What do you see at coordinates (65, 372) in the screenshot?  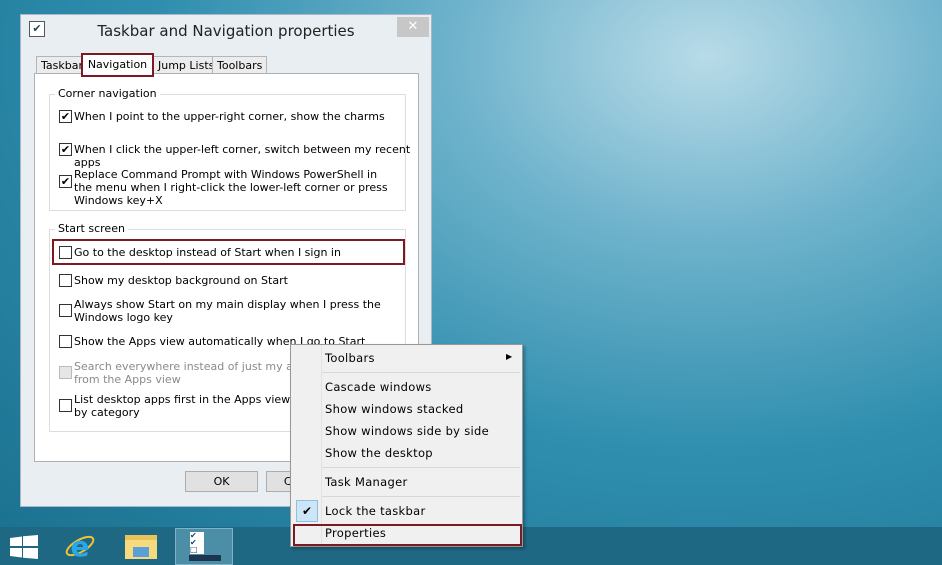 I see `search-everywhere-checkbox` at bounding box center [65, 372].